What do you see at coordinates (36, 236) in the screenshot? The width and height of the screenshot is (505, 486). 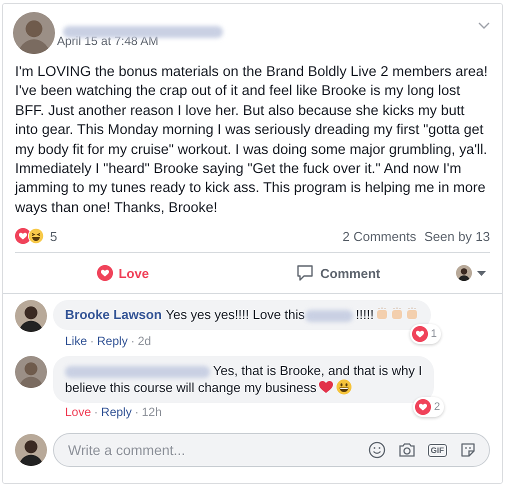 I see `laughing-face-icon` at bounding box center [36, 236].